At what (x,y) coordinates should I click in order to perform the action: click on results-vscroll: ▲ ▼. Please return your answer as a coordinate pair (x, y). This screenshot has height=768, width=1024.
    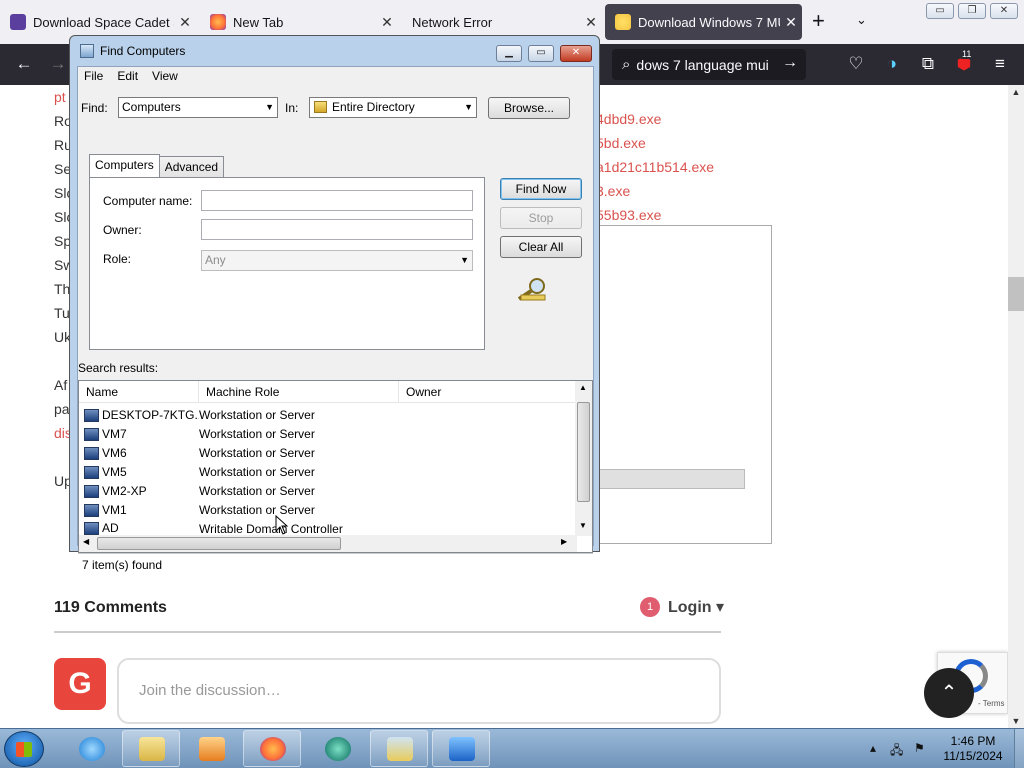
    Looking at the image, I should click on (583, 458).